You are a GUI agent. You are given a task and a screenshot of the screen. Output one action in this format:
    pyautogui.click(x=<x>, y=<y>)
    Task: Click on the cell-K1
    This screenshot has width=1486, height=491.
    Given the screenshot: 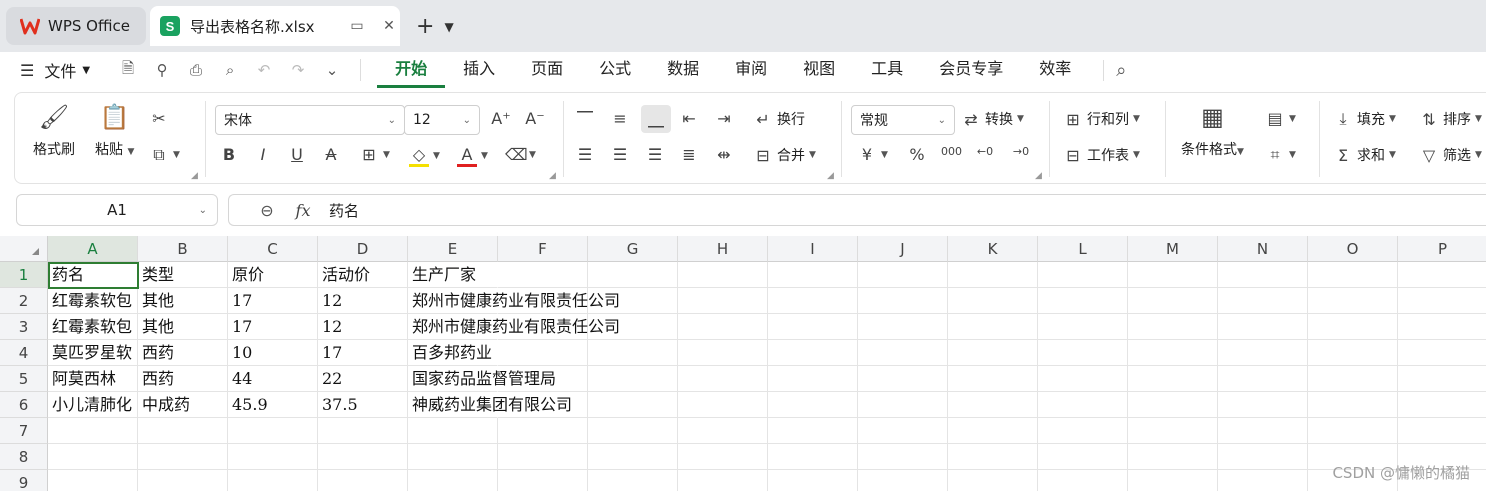 What is the action you would take?
    pyautogui.click(x=993, y=275)
    